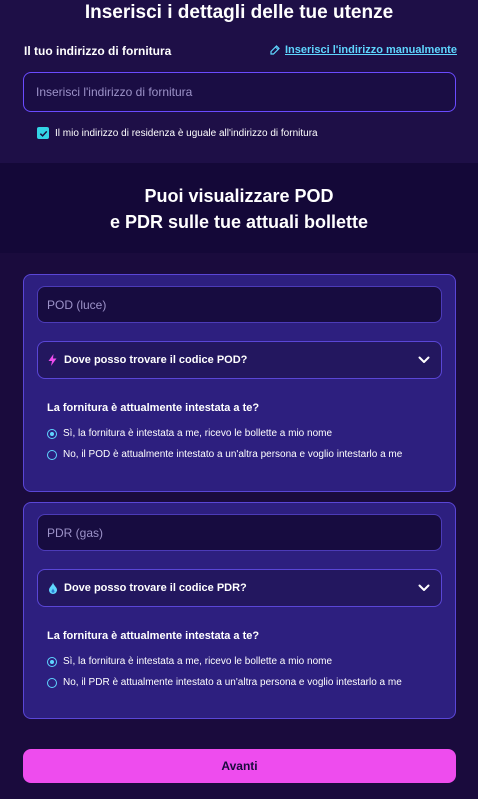 The height and width of the screenshot is (799, 478). What do you see at coordinates (52, 683) in the screenshot?
I see `pdr-radio-no` at bounding box center [52, 683].